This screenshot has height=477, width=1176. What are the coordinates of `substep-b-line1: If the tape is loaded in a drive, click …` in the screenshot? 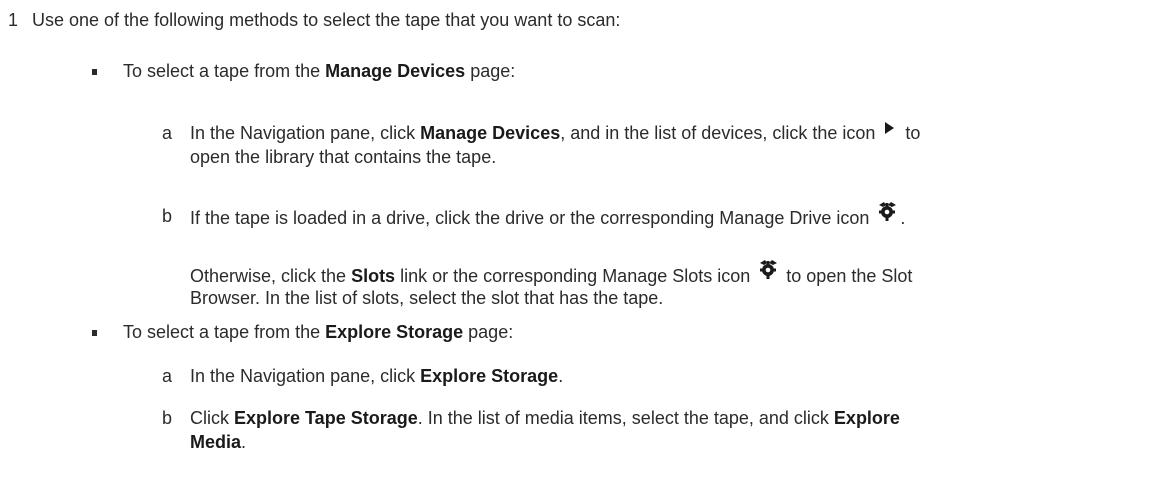 It's located at (548, 216).